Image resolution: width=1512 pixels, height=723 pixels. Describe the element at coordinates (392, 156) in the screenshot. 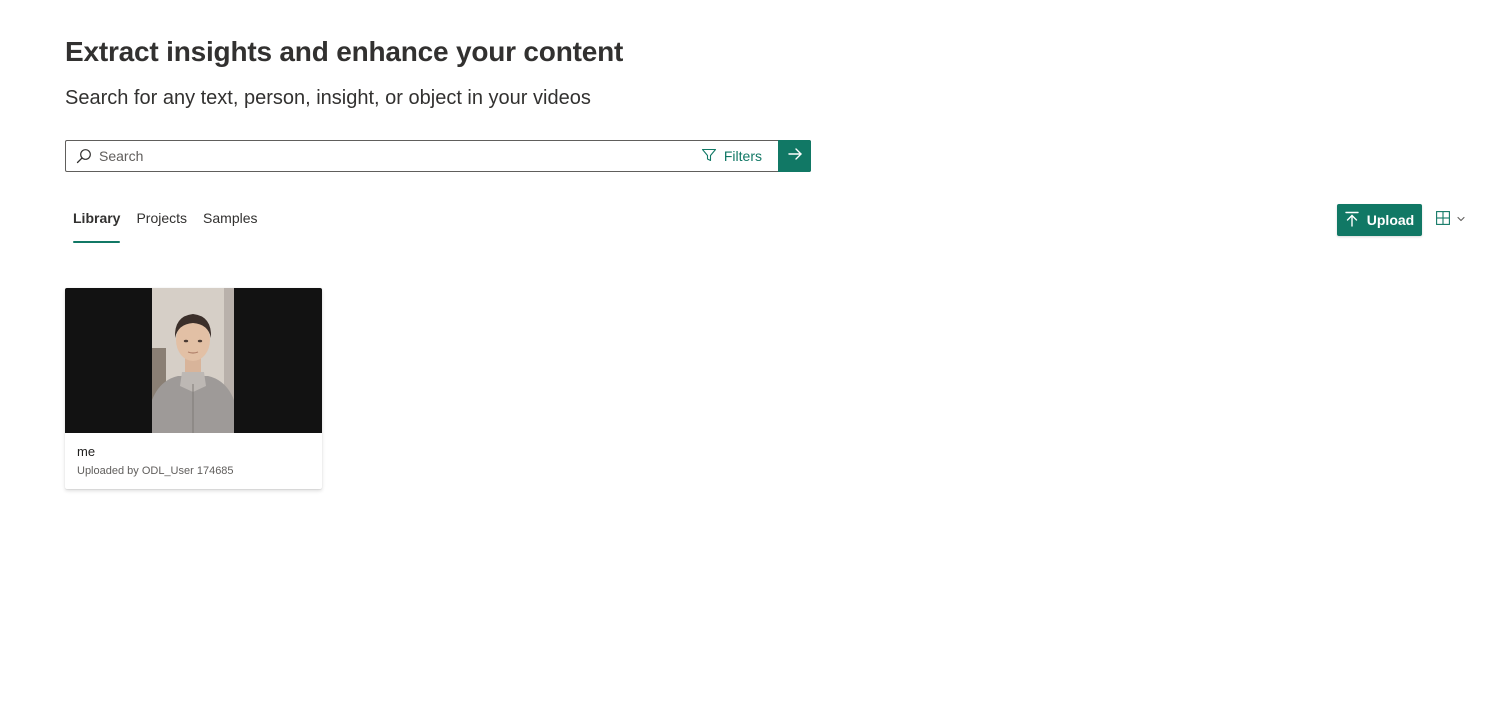

I see `search-input` at that location.